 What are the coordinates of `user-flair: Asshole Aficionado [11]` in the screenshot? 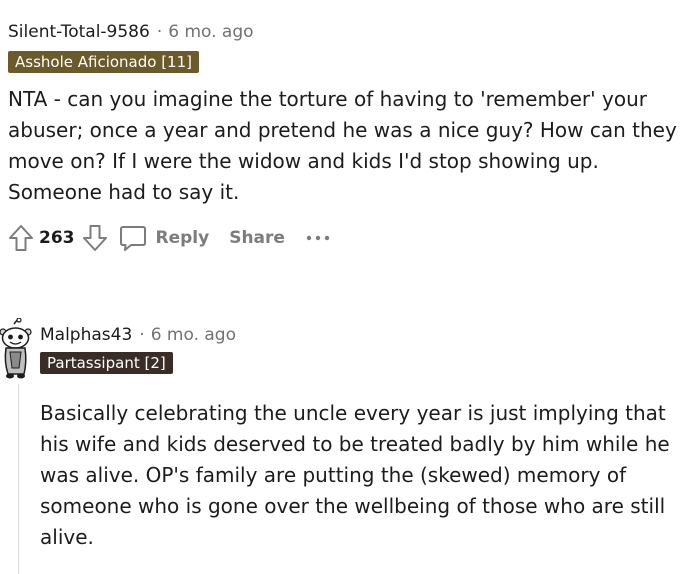 It's located at (103, 62).